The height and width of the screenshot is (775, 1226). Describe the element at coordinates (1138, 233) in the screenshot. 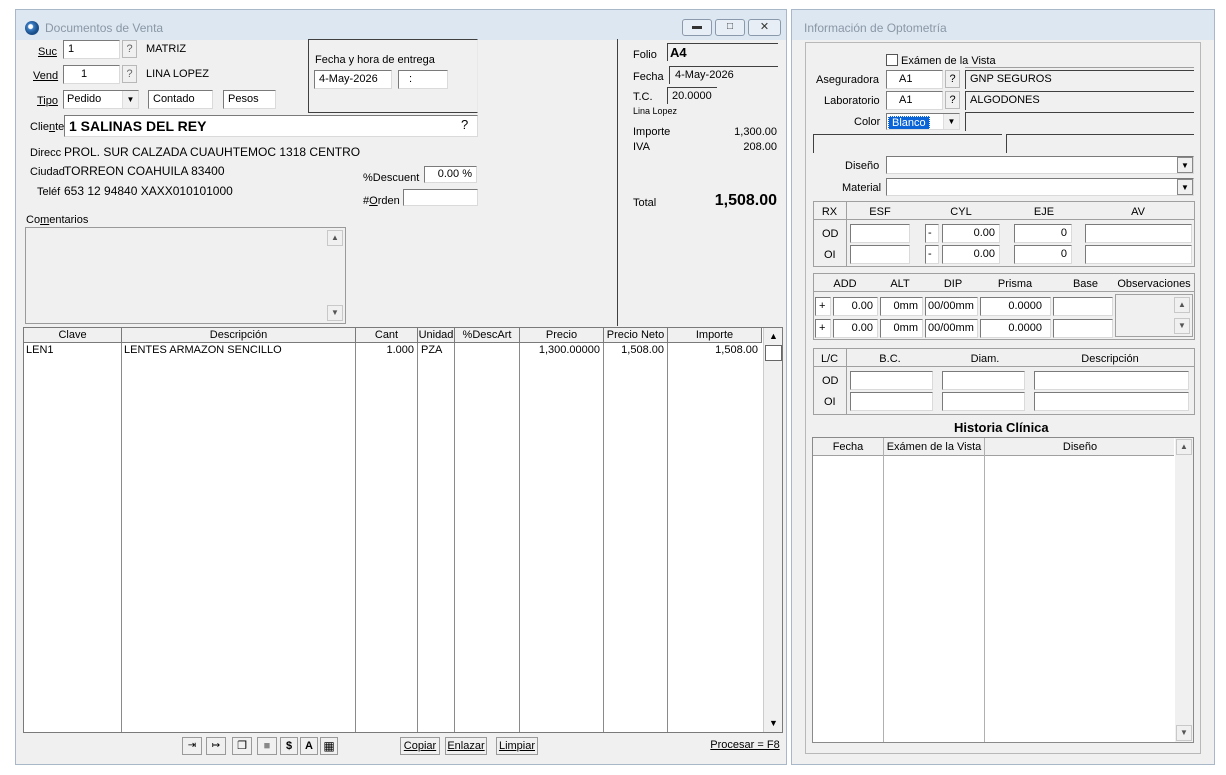

I see `od-av-field` at that location.